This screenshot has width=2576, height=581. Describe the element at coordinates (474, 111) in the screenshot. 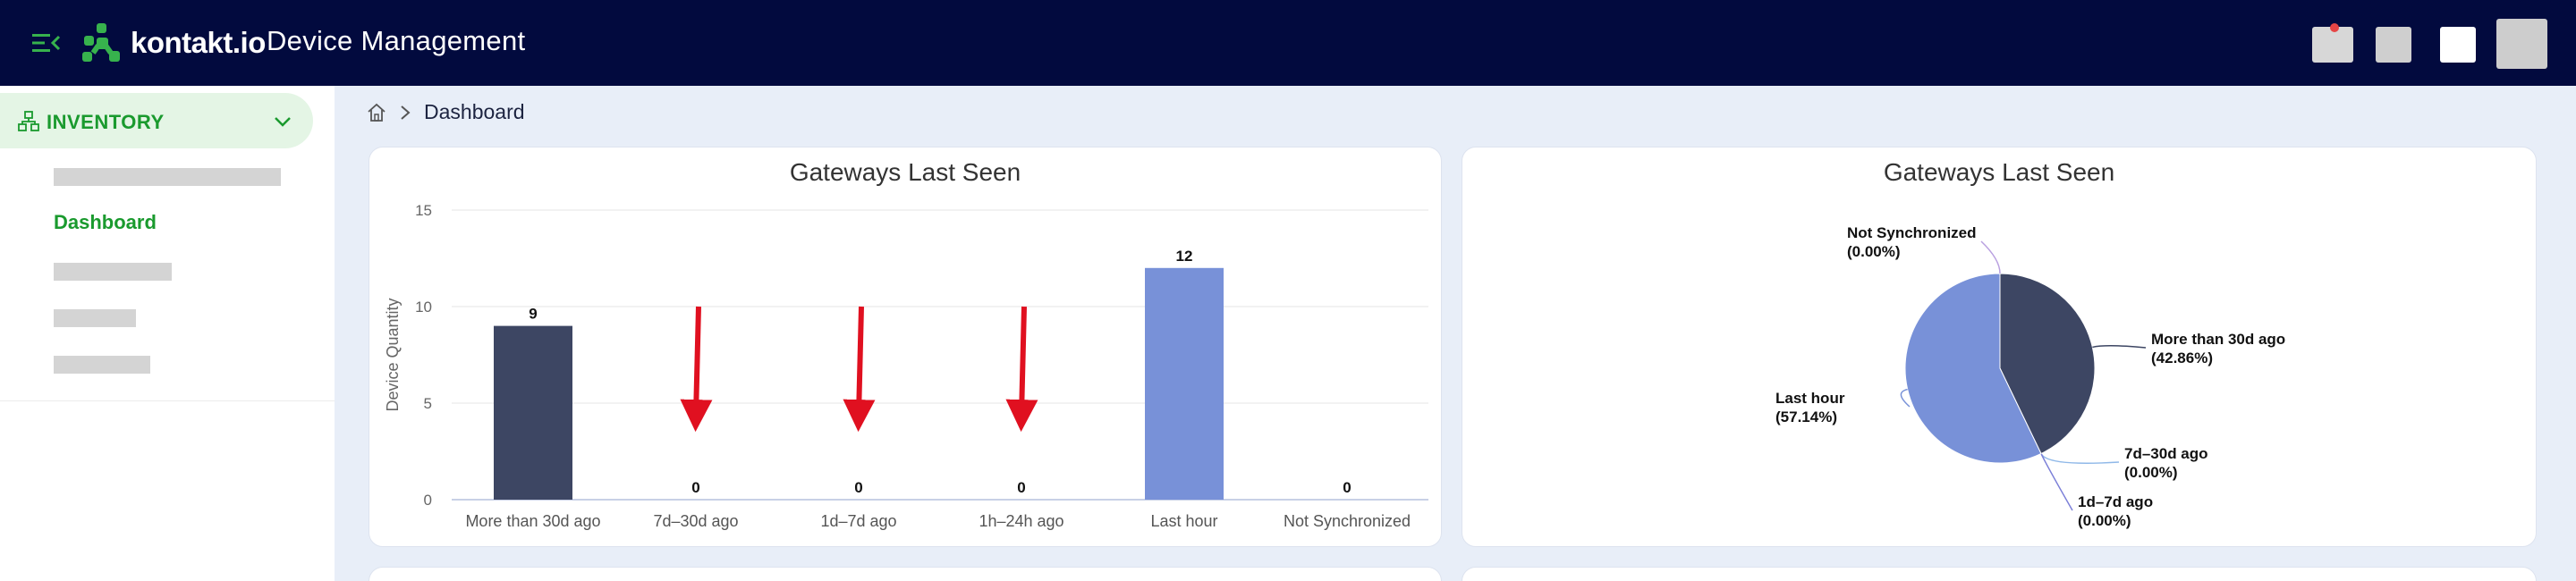

I see `breadcrumb-current: Dashboard` at that location.